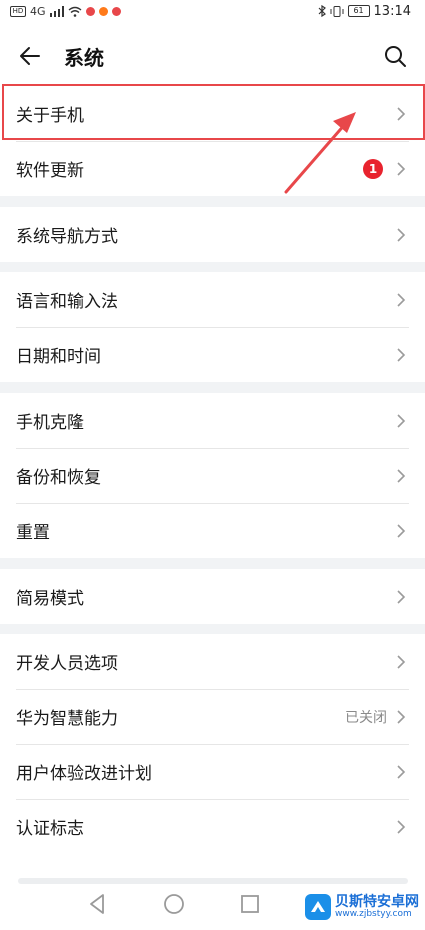 The image size is (425, 930). I want to click on list-item-label: 认证标志, so click(50, 829).